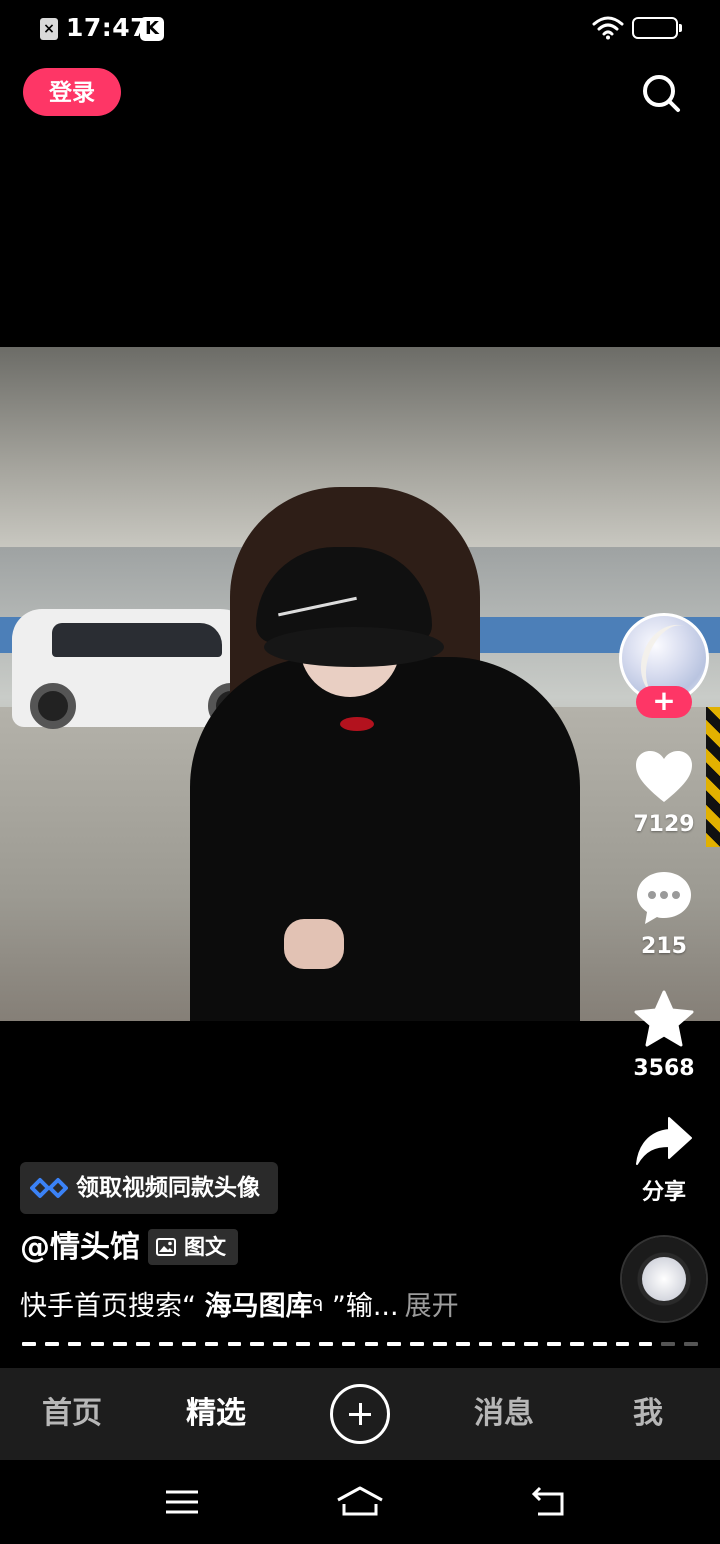  I want to click on red-lips, so click(357, 724).